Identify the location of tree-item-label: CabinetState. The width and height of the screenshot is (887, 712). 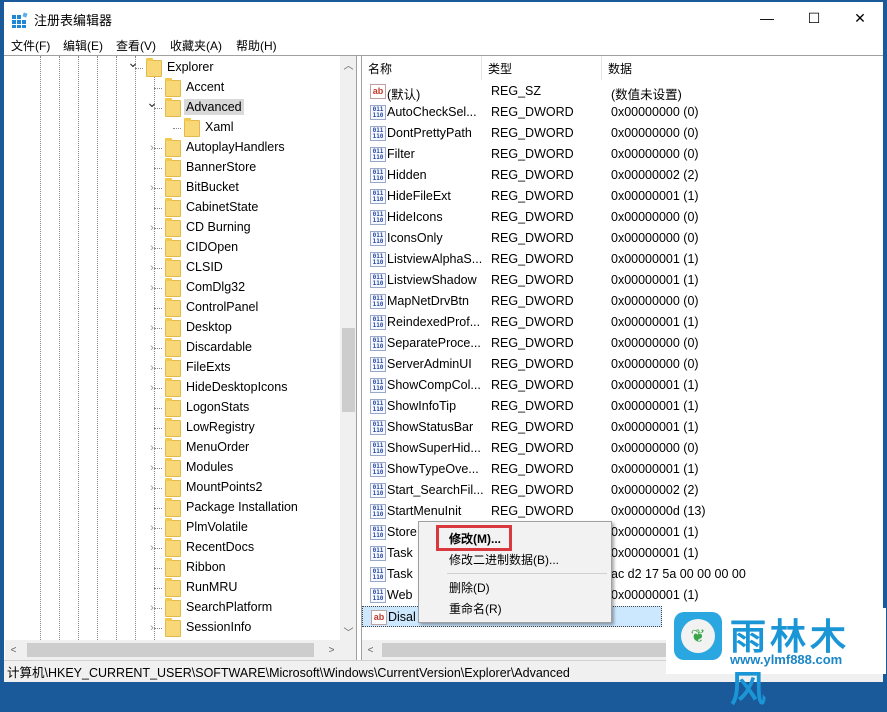
(222, 207).